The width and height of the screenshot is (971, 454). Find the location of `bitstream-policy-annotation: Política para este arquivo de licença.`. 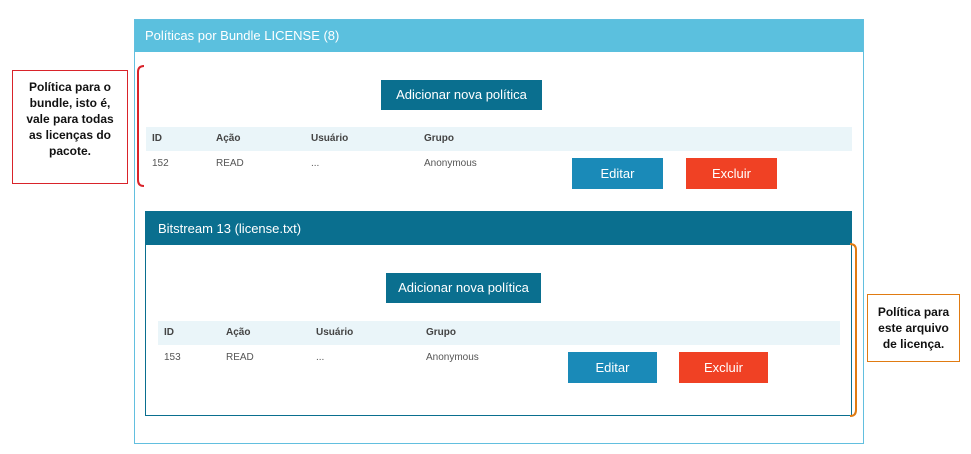

bitstream-policy-annotation: Política para este arquivo de licença. is located at coordinates (913, 328).